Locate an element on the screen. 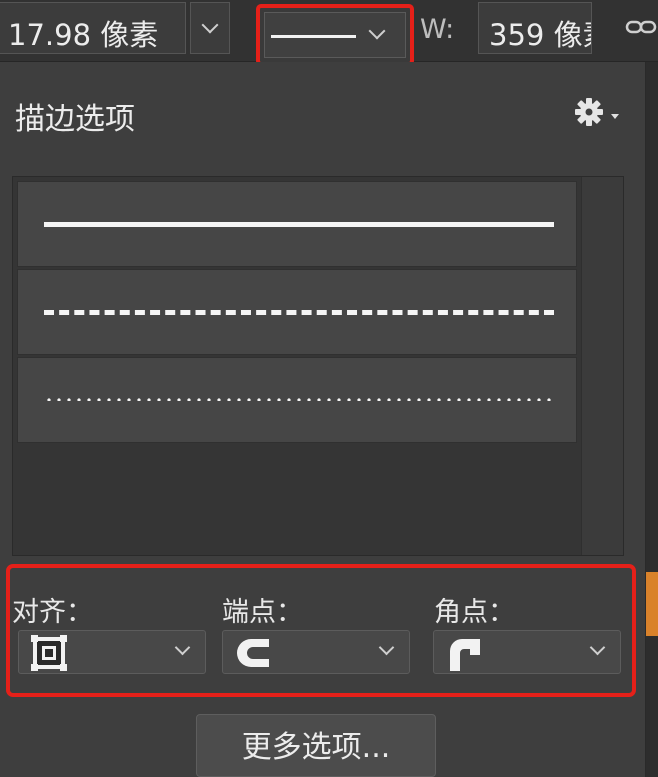 Image resolution: width=658 pixels, height=777 pixels. options-bar: 17.98 像素 W: 359 像素 is located at coordinates (329, 33).